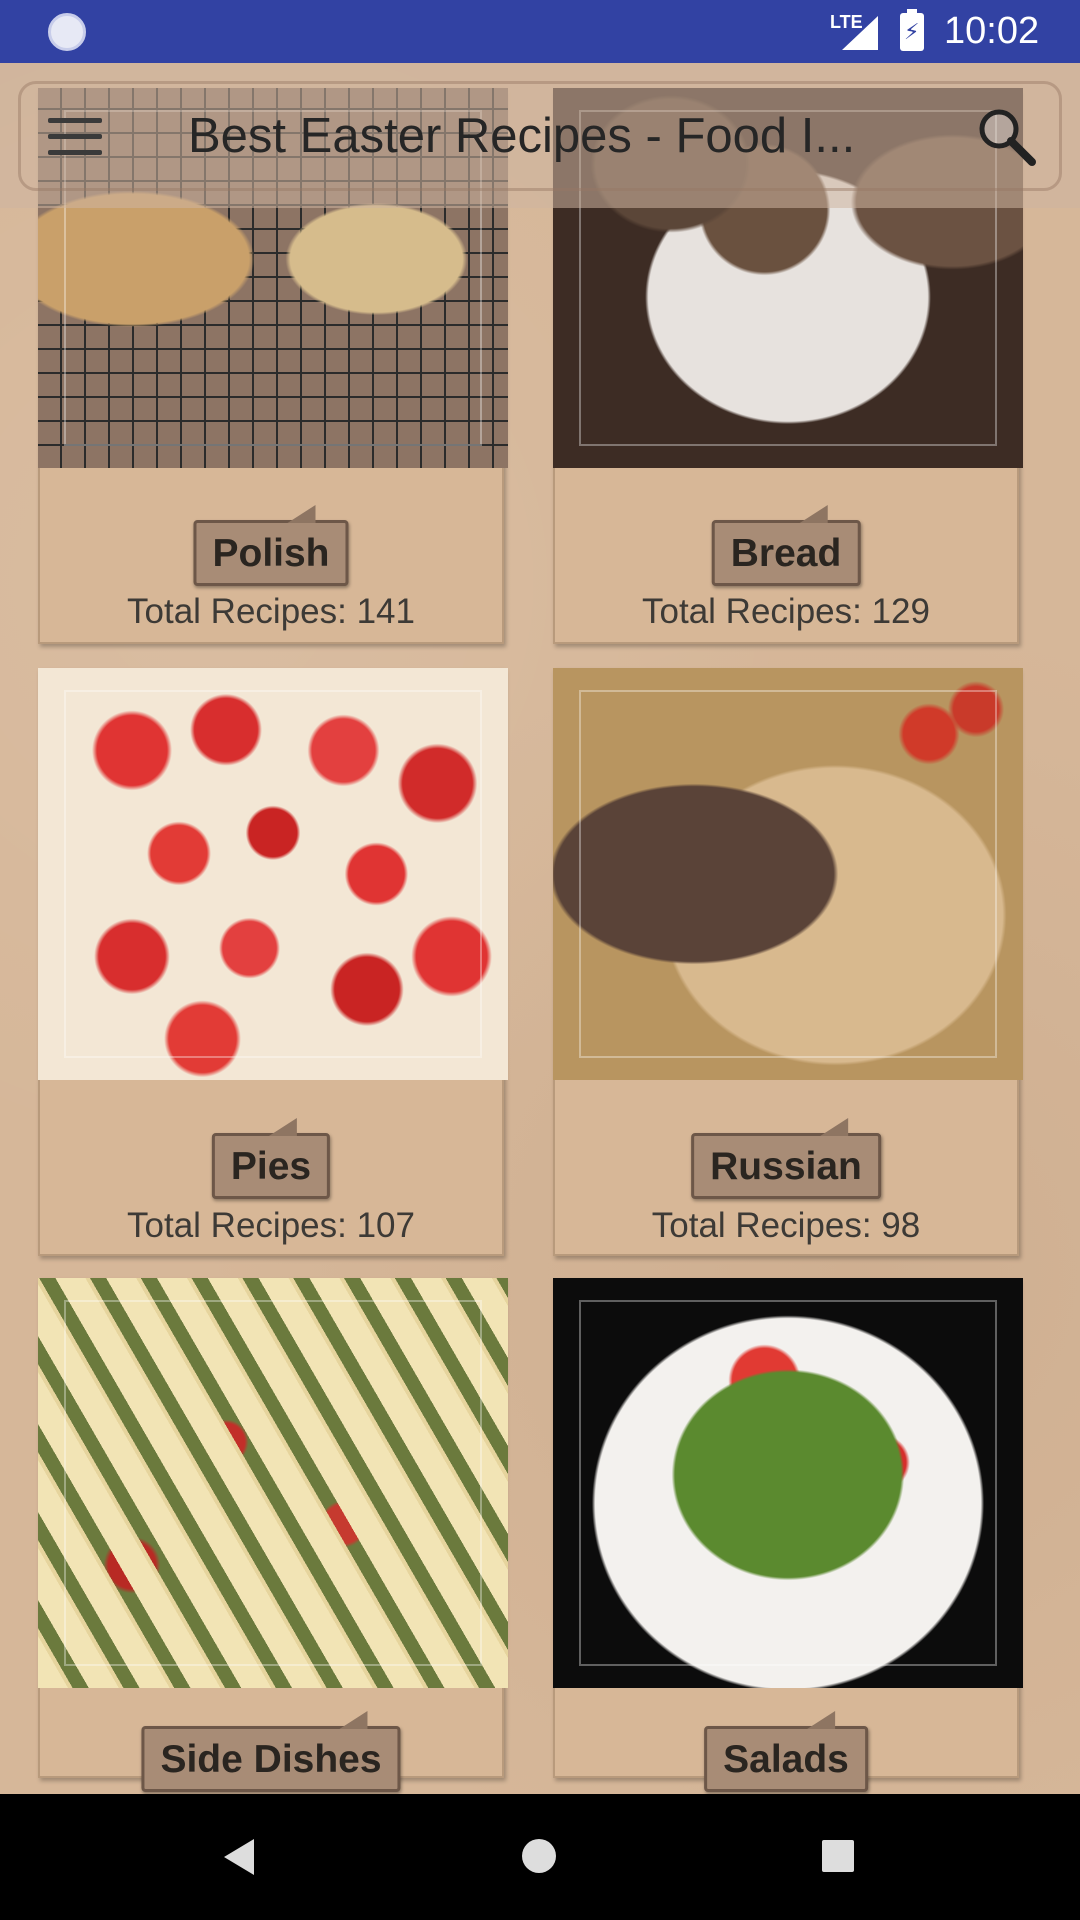 The width and height of the screenshot is (1080, 1920). Describe the element at coordinates (271, 611) in the screenshot. I see `recipe-count: Total Recipes: 141` at that location.